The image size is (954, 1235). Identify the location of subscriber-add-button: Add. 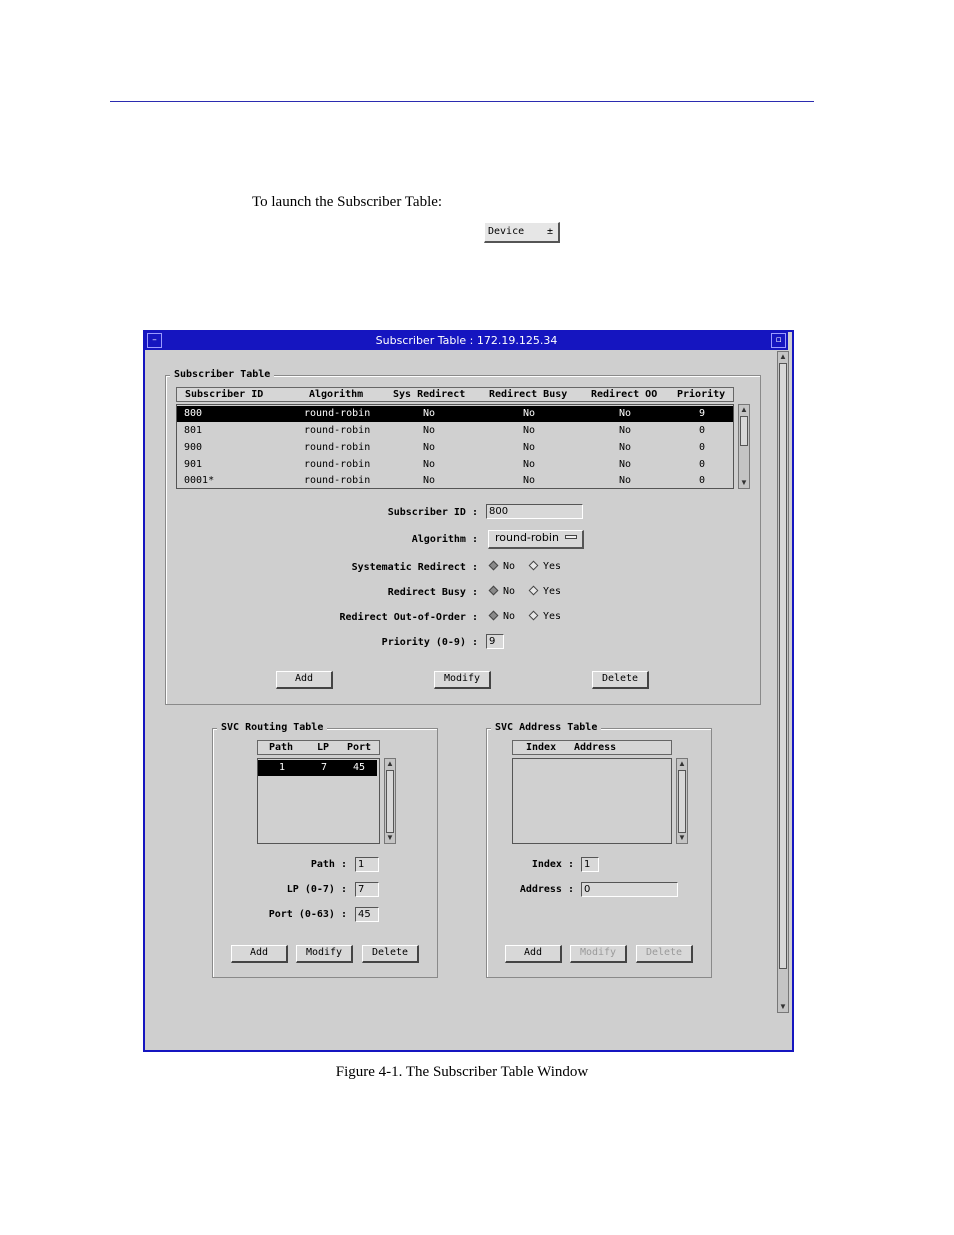
(304, 680).